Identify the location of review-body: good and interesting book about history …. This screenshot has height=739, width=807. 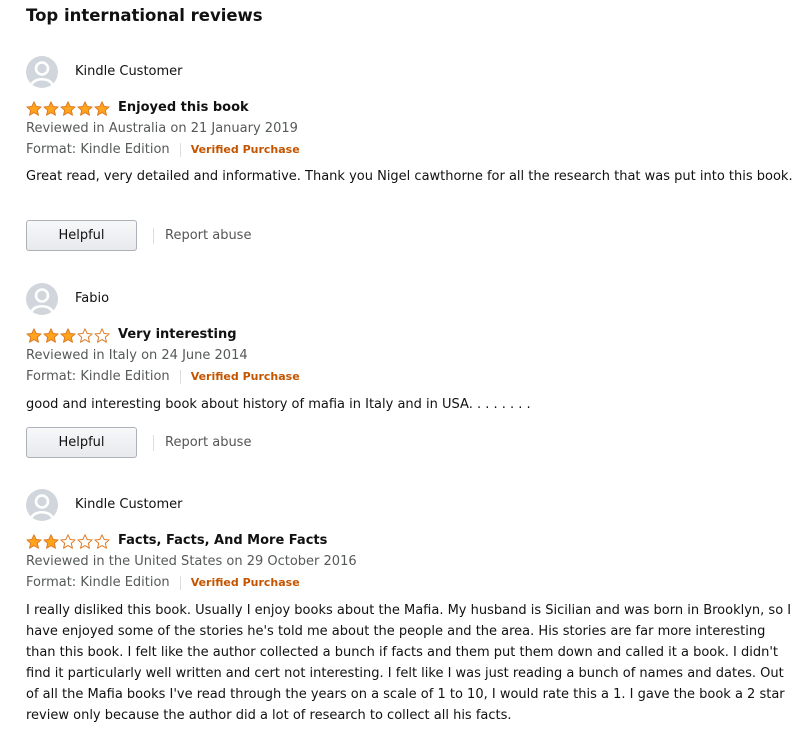
(278, 404).